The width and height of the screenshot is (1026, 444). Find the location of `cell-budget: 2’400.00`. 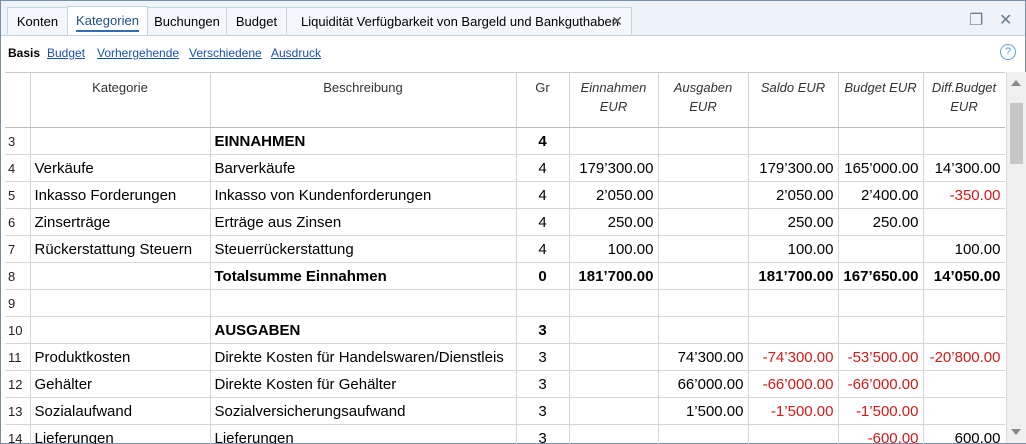

cell-budget: 2’400.00 is located at coordinates (881, 195).